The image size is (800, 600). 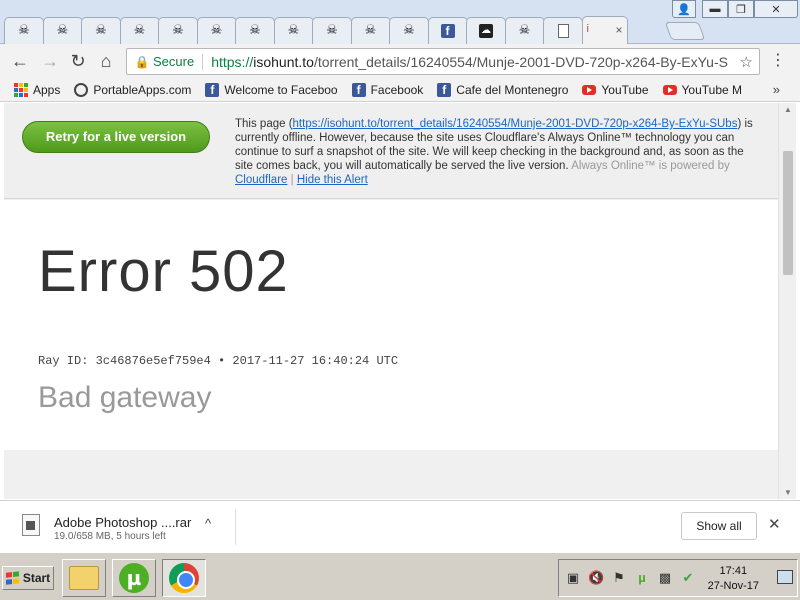 I want to click on safely-remove-icon: ✔, so click(x=688, y=578).